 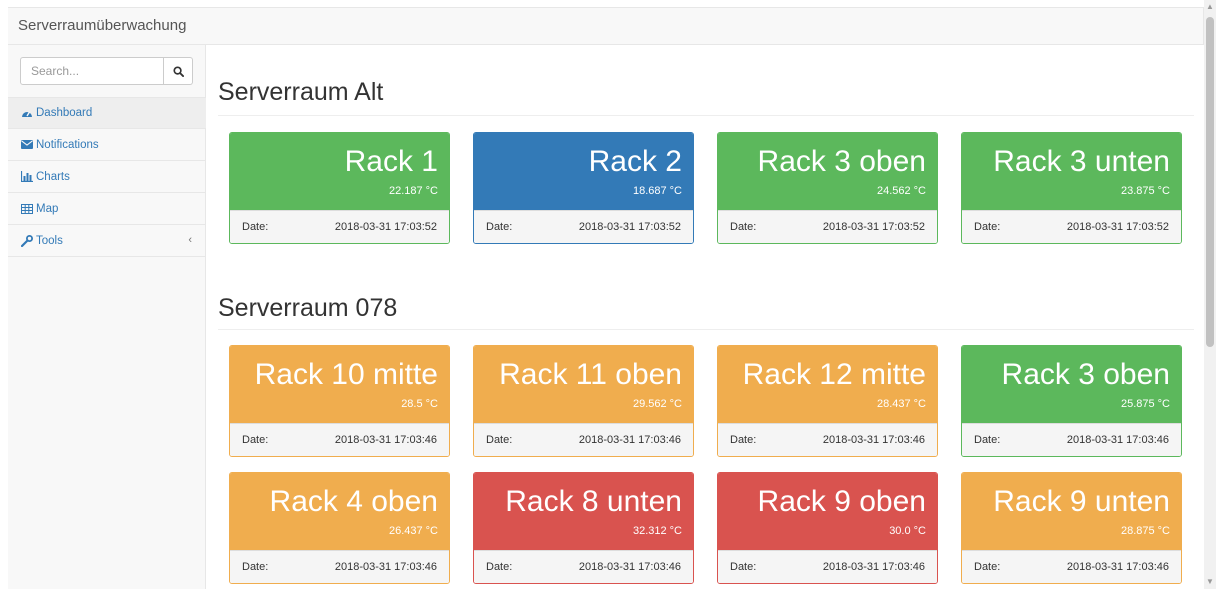 I want to click on scrollbar: ▲ ▼, so click(x=1210, y=294).